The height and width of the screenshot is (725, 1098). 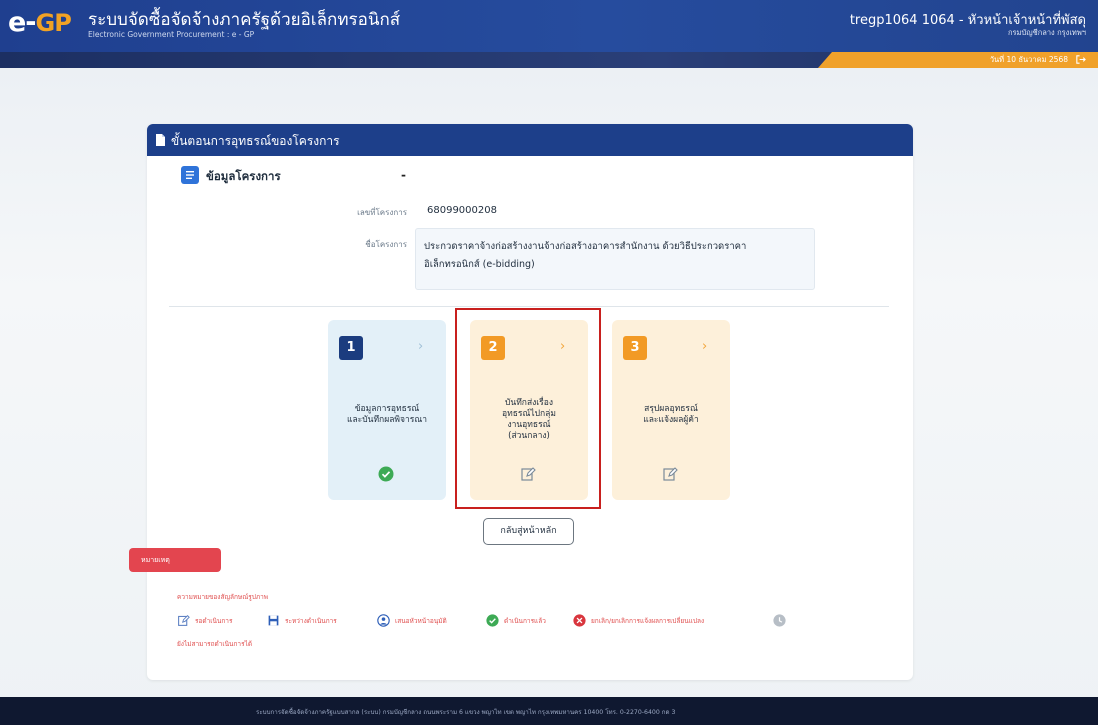 I want to click on section-divider, so click(x=529, y=306).